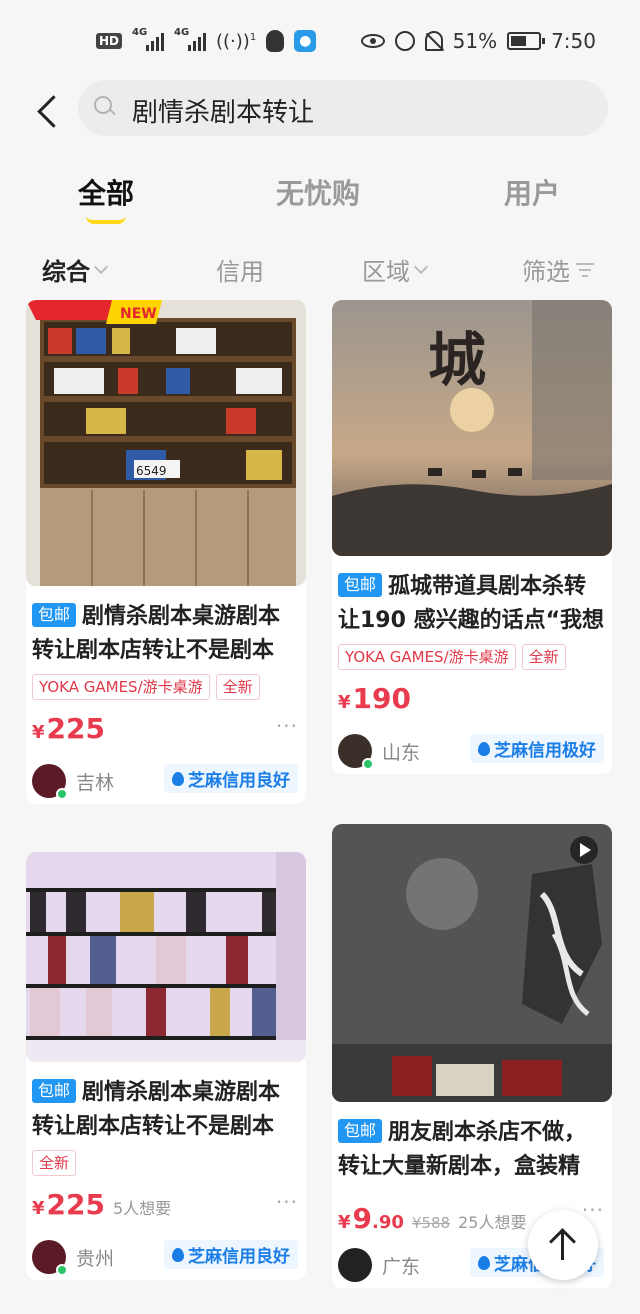 This screenshot has width=640, height=1314. What do you see at coordinates (240, 269) in the screenshot?
I see `sort-credit: 信用` at bounding box center [240, 269].